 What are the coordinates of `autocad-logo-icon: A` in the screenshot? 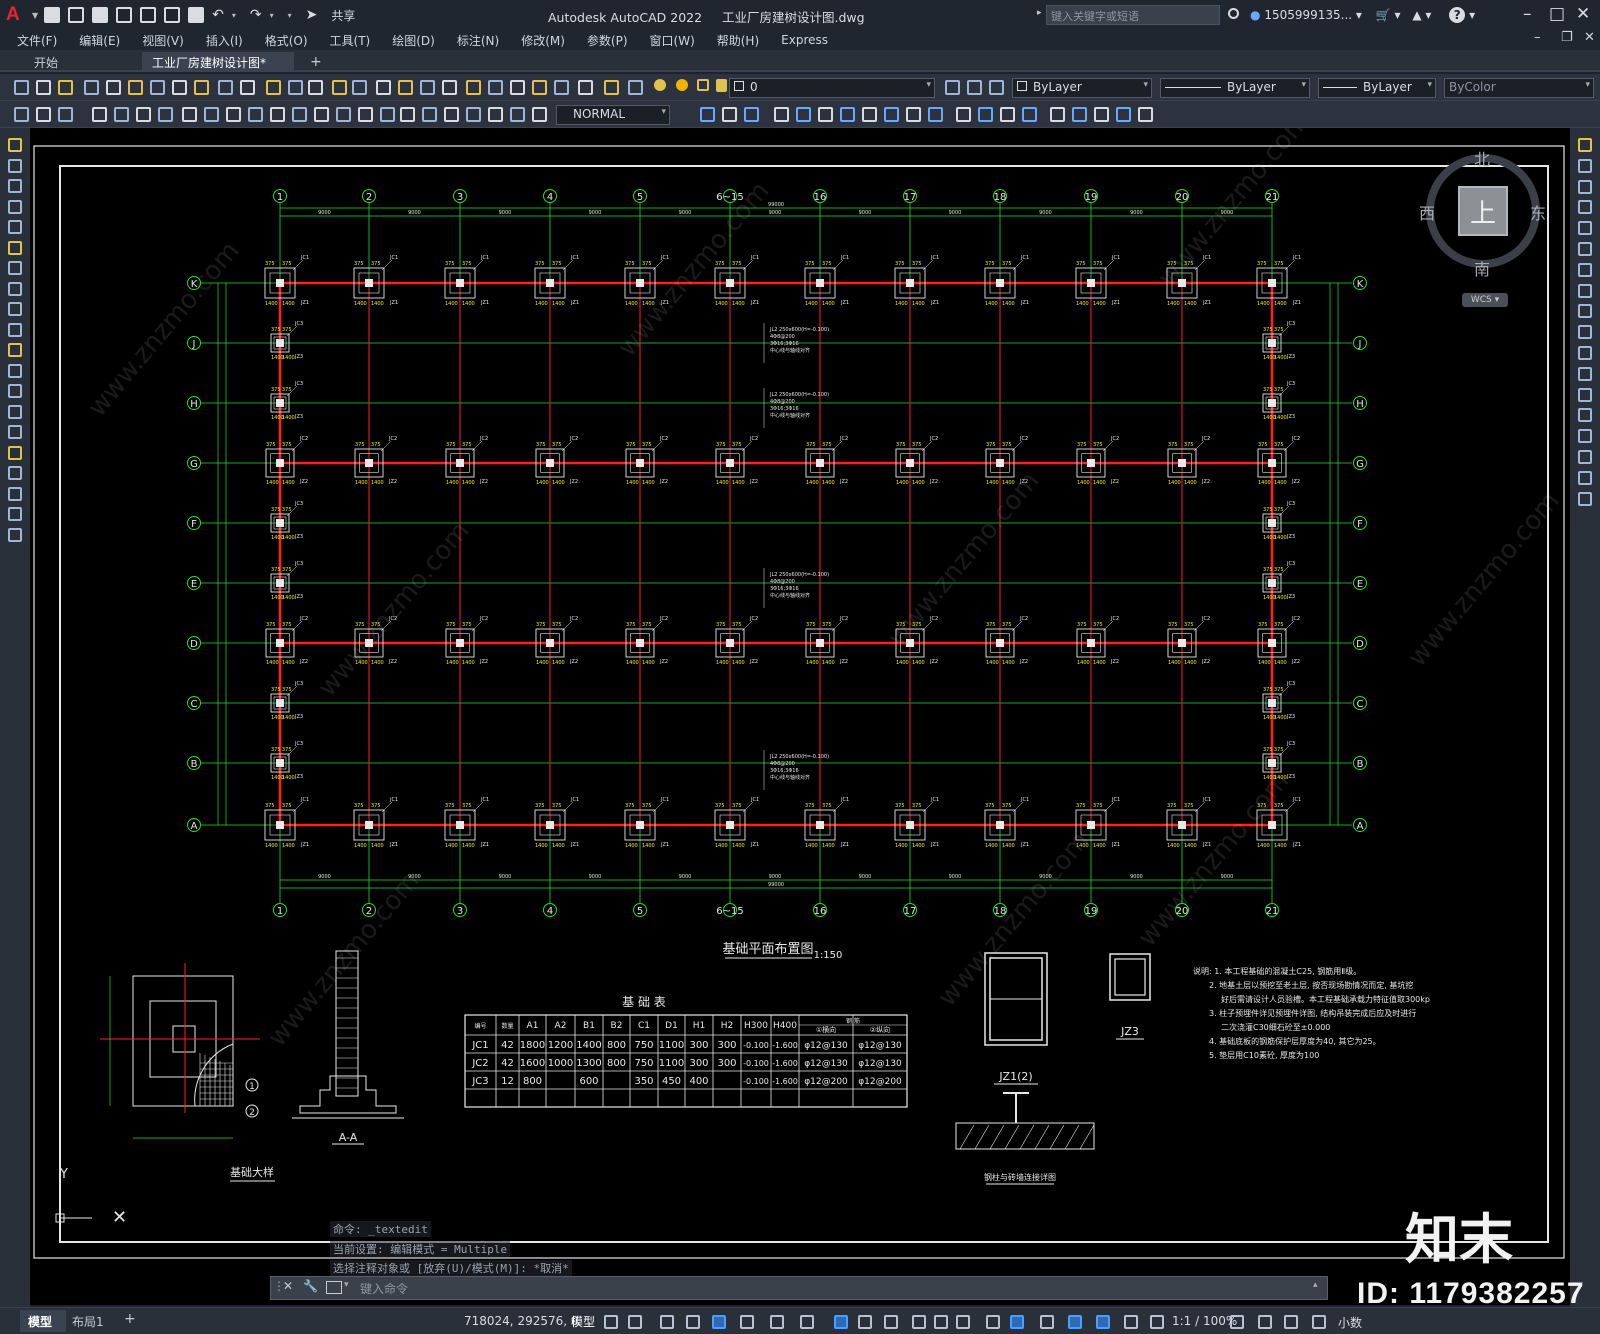 It's located at (19, 15).